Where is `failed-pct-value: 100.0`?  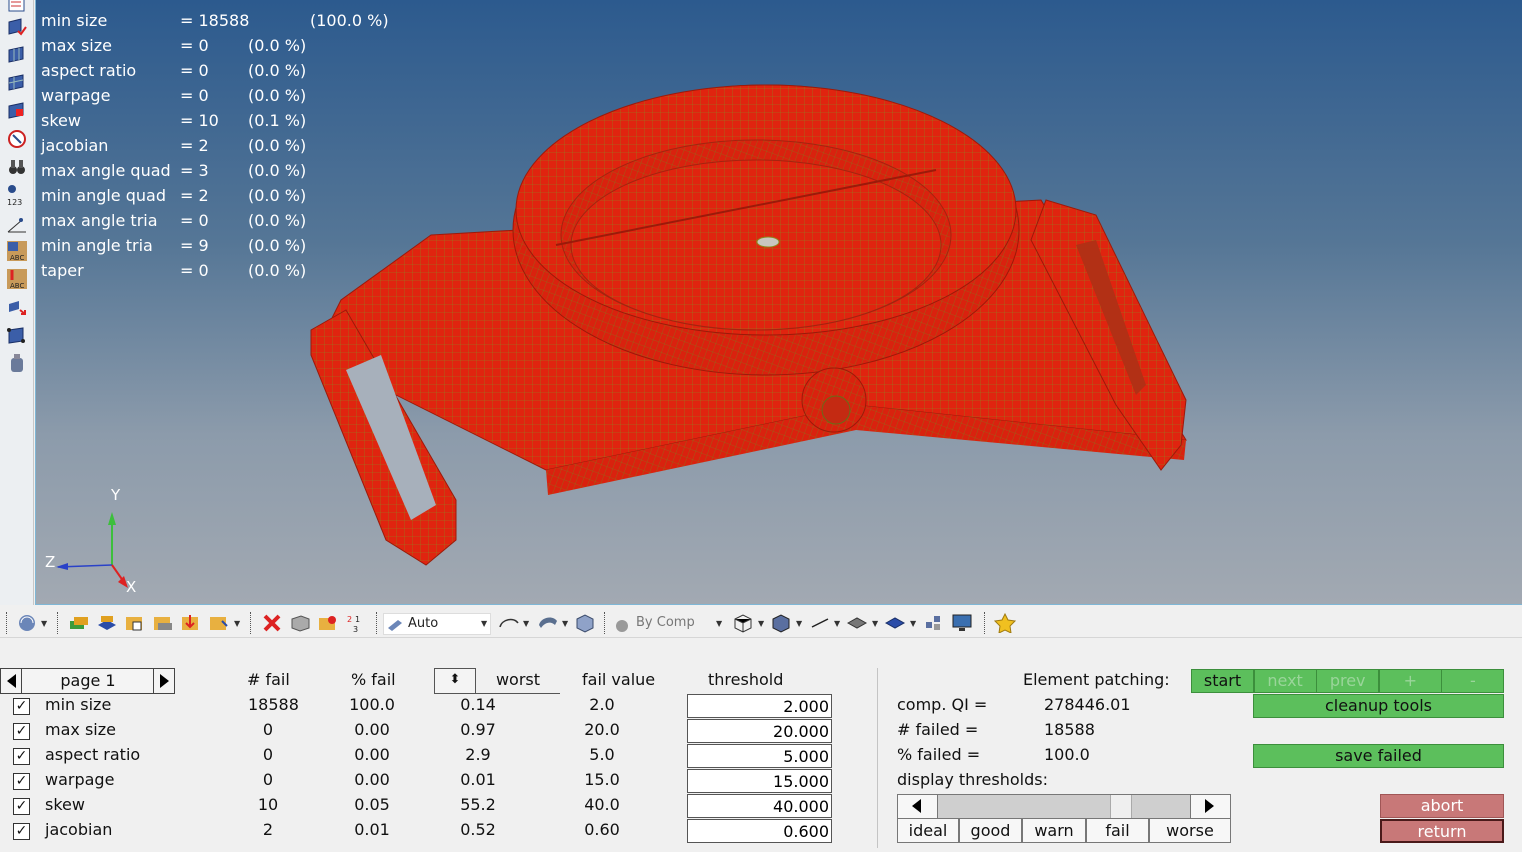
failed-pct-value: 100.0 is located at coordinates (1067, 754).